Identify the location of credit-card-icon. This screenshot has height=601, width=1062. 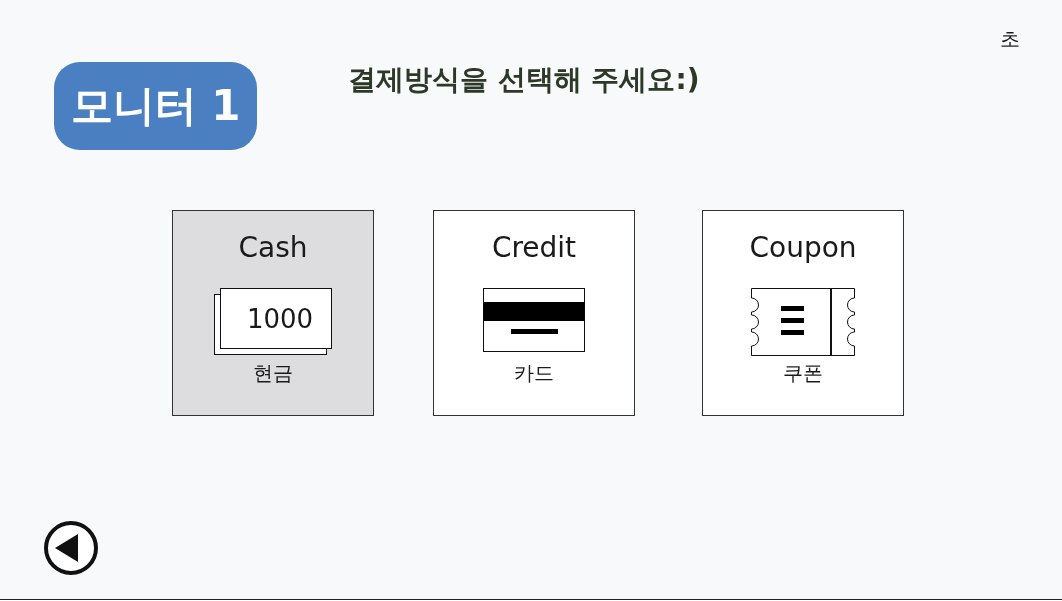
(534, 320).